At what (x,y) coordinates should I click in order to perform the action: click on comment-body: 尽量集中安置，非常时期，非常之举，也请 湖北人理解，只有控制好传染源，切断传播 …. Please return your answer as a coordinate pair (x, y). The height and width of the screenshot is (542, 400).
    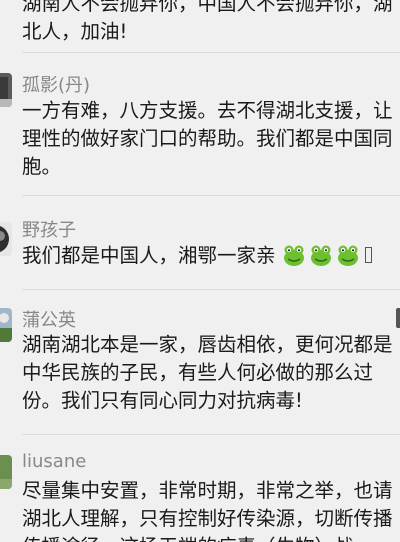
    Looking at the image, I should click on (211, 509).